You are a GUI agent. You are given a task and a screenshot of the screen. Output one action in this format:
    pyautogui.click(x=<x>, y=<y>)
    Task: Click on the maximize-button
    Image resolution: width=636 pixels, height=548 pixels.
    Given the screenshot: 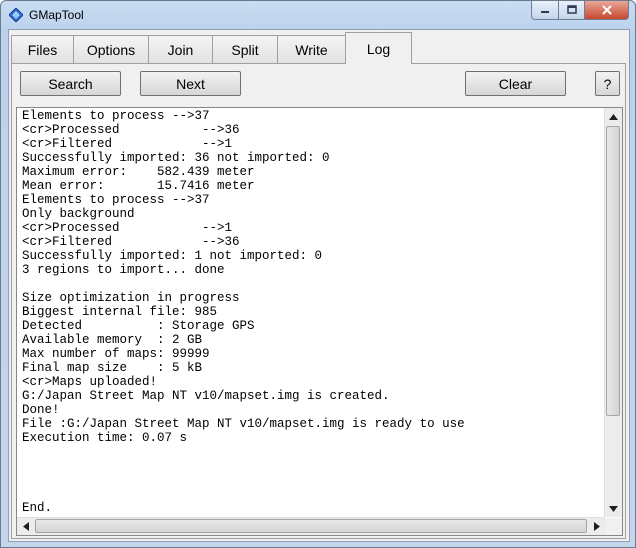 What is the action you would take?
    pyautogui.click(x=572, y=10)
    